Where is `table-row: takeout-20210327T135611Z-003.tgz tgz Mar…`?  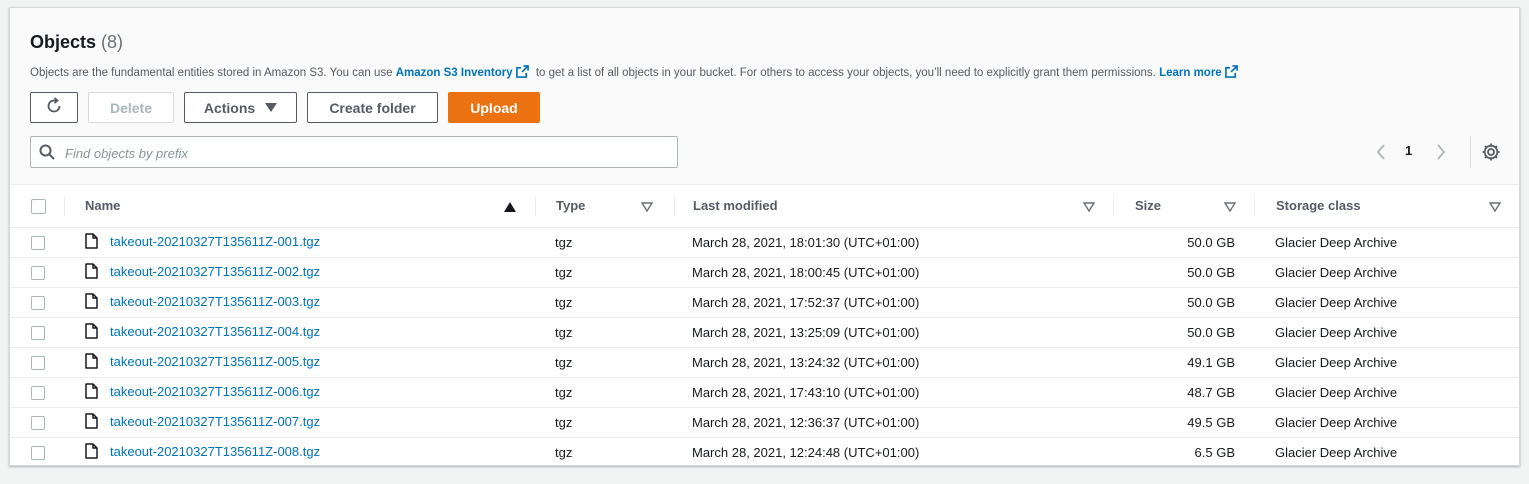 table-row: takeout-20210327T135611Z-003.tgz tgz Mar… is located at coordinates (764, 302).